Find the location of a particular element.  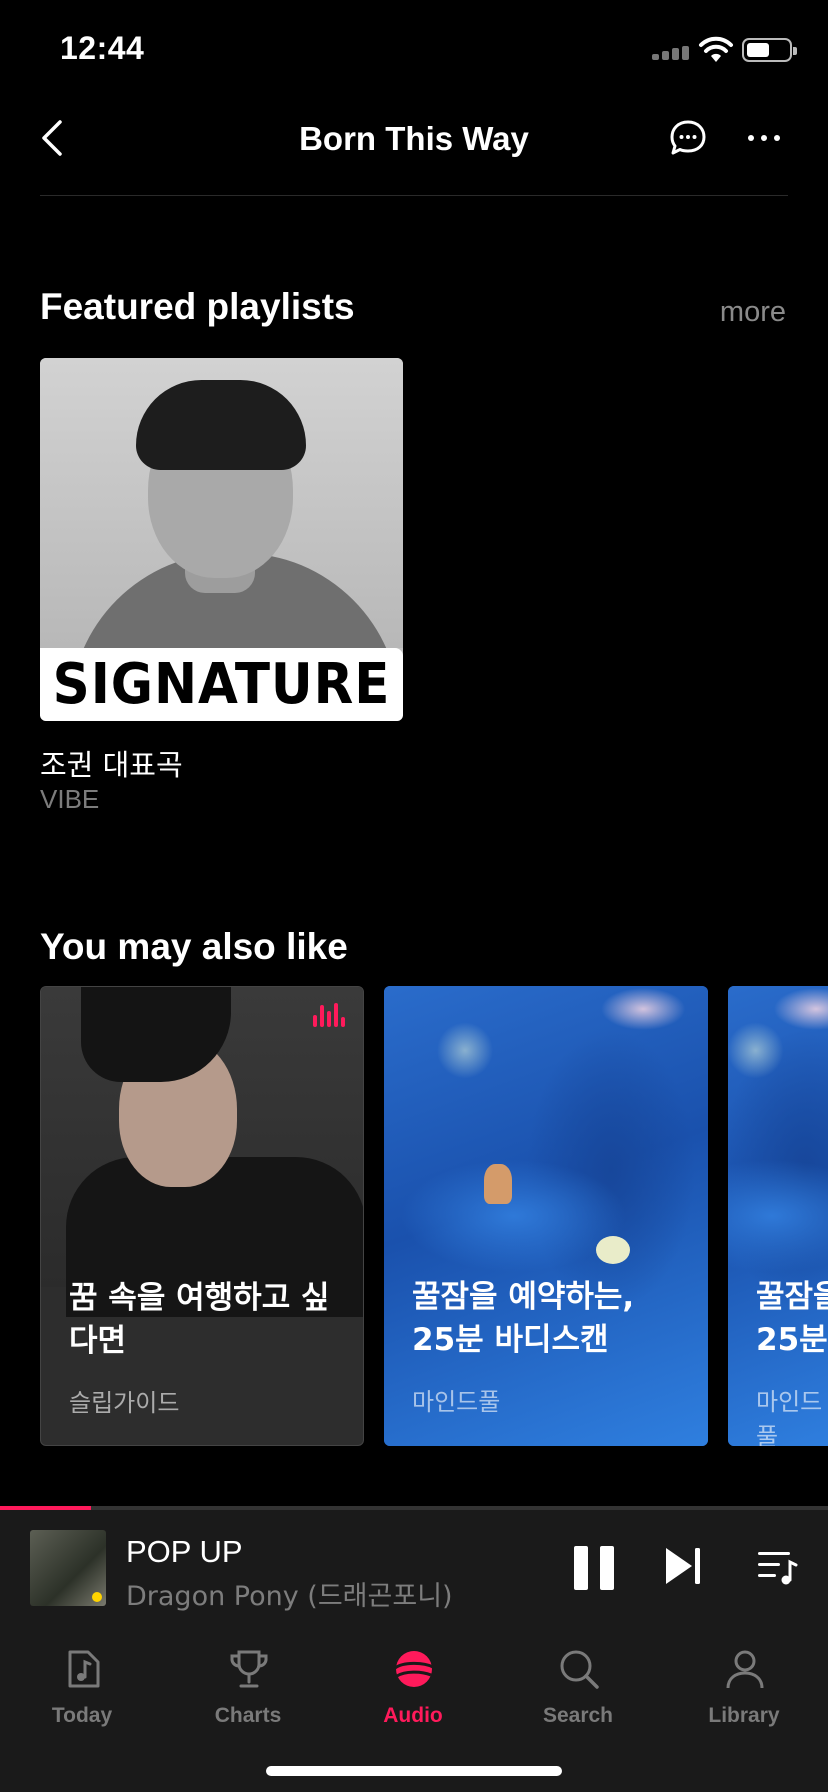

tab-search: Search is located at coordinates (578, 1688).